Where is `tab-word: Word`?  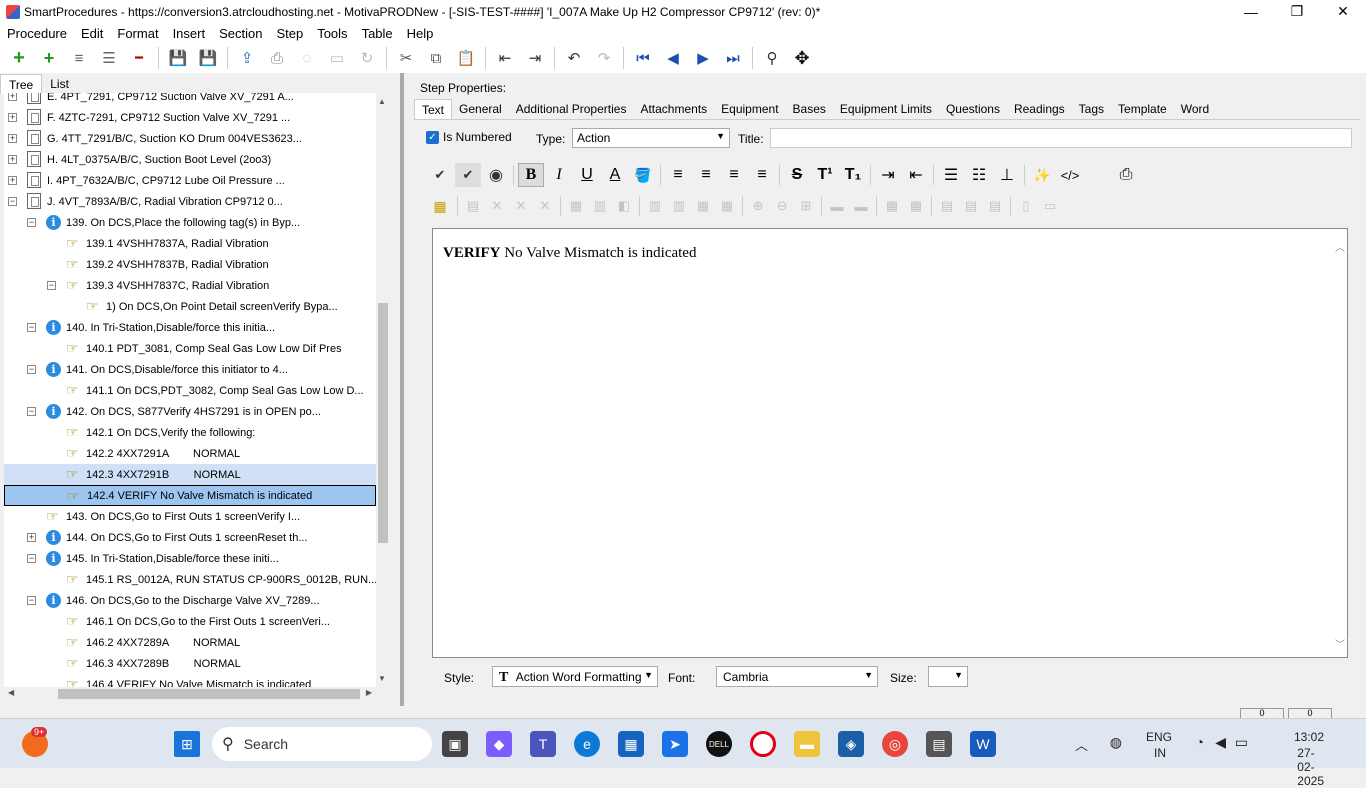 tab-word: Word is located at coordinates (1195, 109).